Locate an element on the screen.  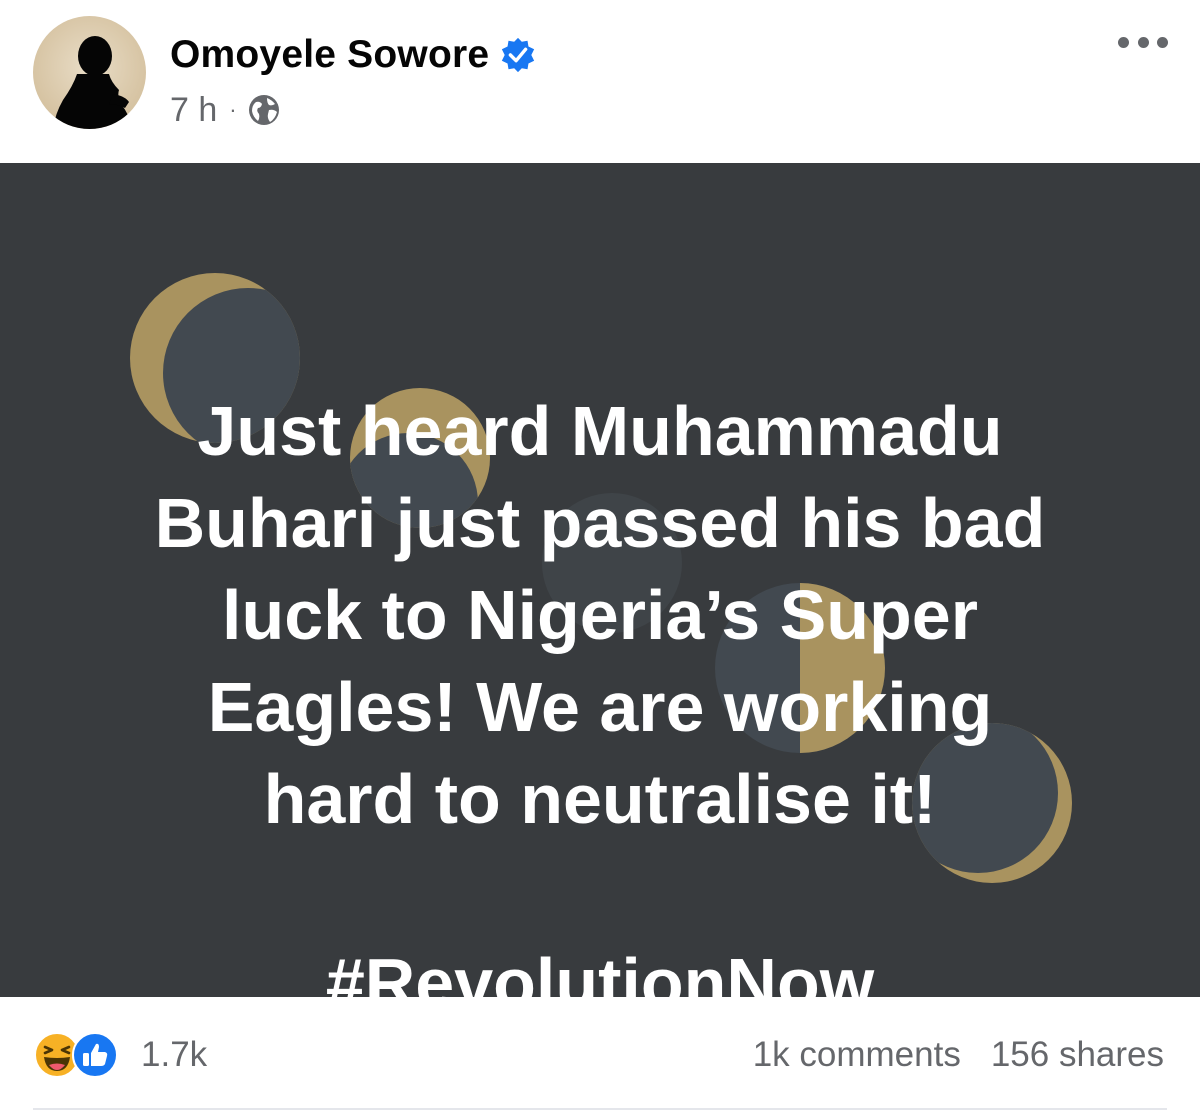
more-options-button is located at coordinates (1143, 42).